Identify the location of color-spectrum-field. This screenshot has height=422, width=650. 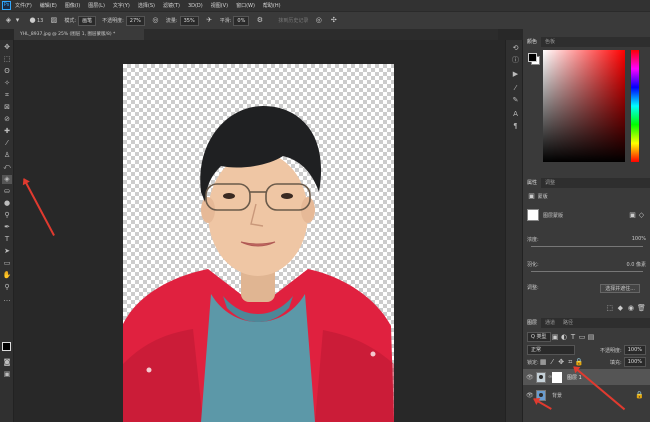
(584, 106).